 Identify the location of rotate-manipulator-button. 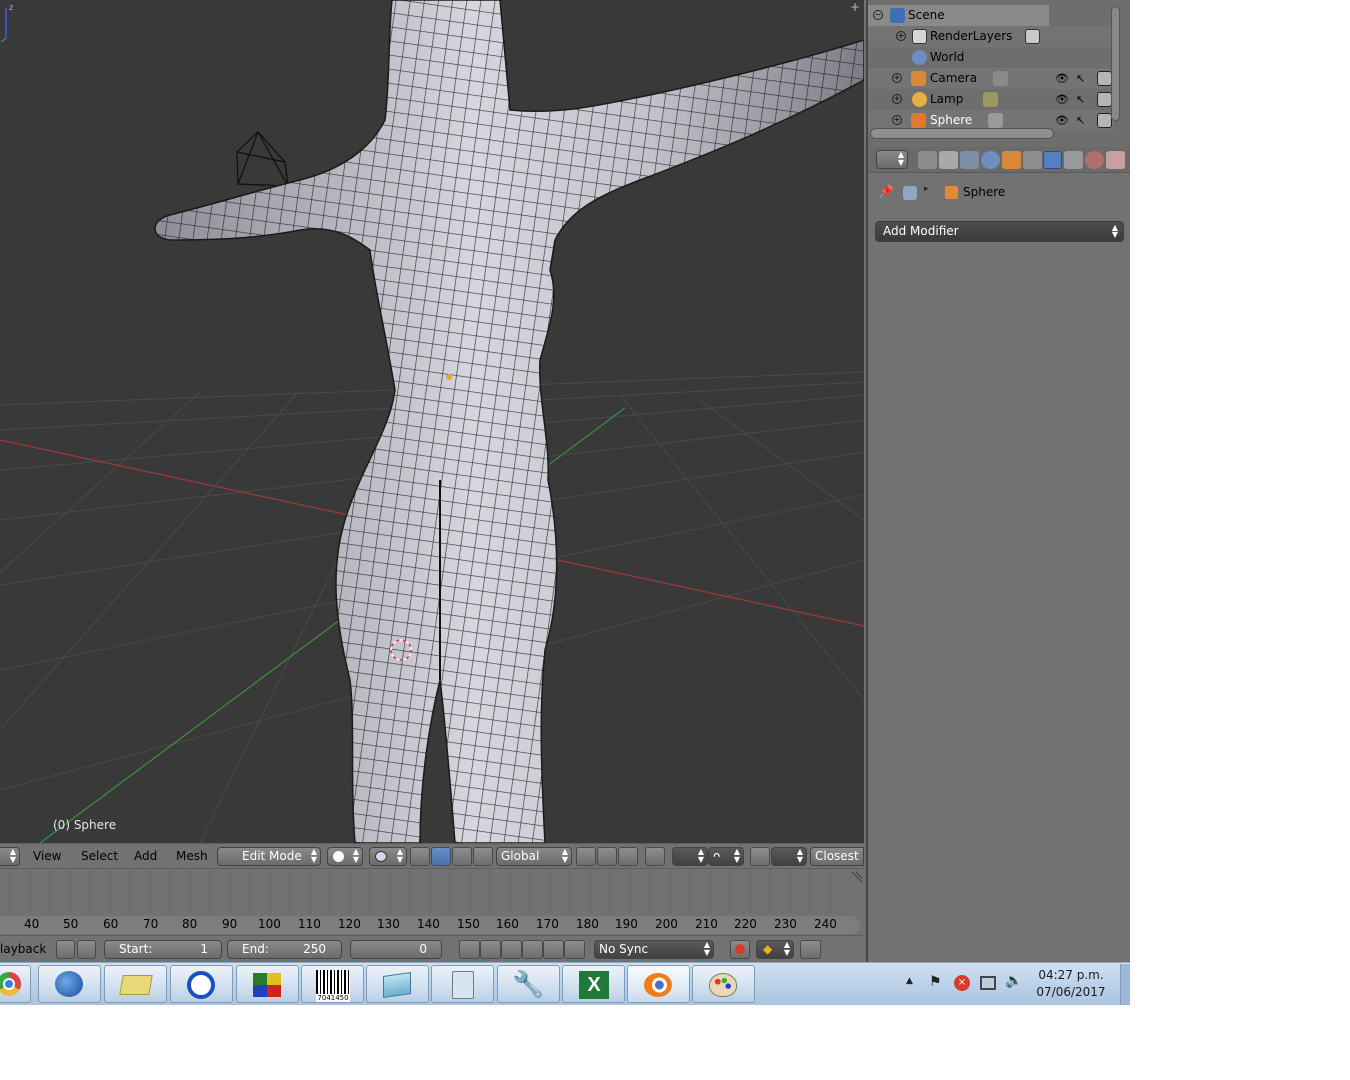
(462, 856).